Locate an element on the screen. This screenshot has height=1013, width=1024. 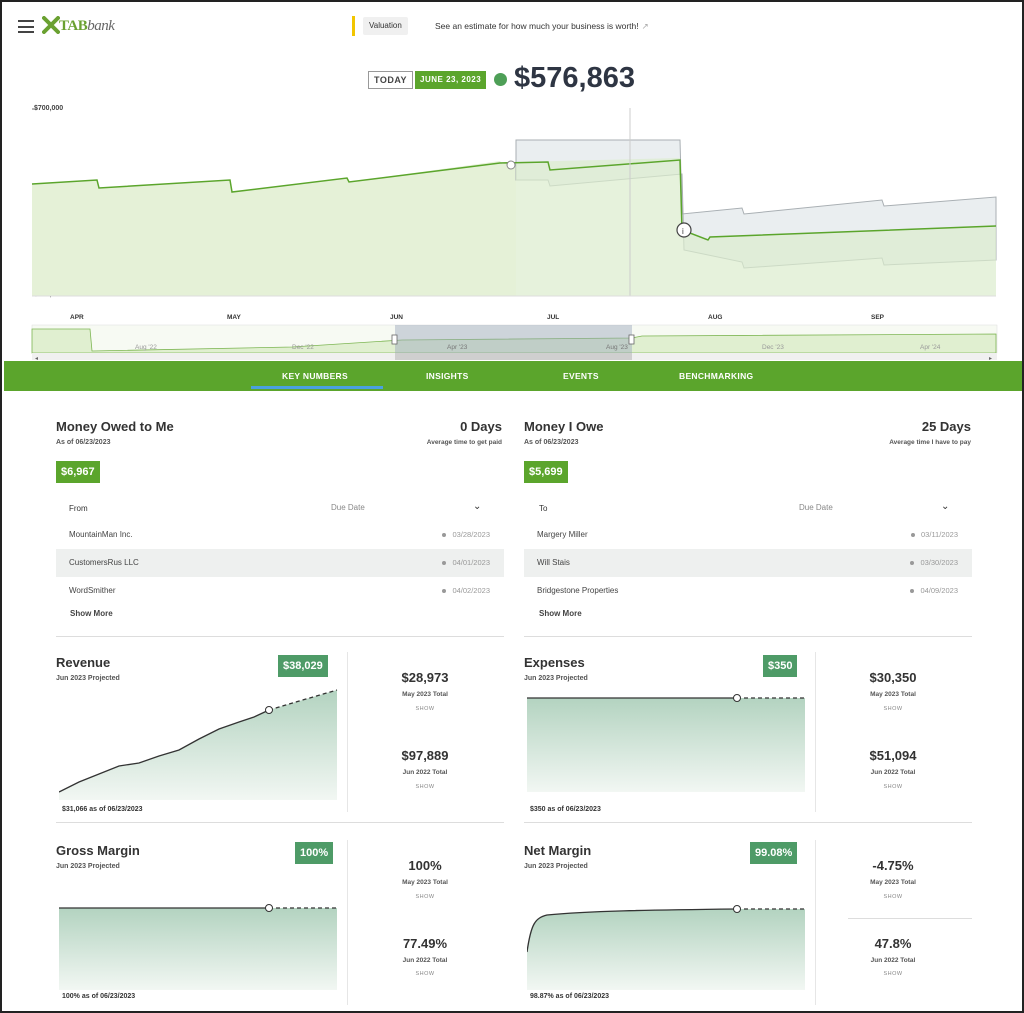
valuation-accent-bar is located at coordinates (353, 26).